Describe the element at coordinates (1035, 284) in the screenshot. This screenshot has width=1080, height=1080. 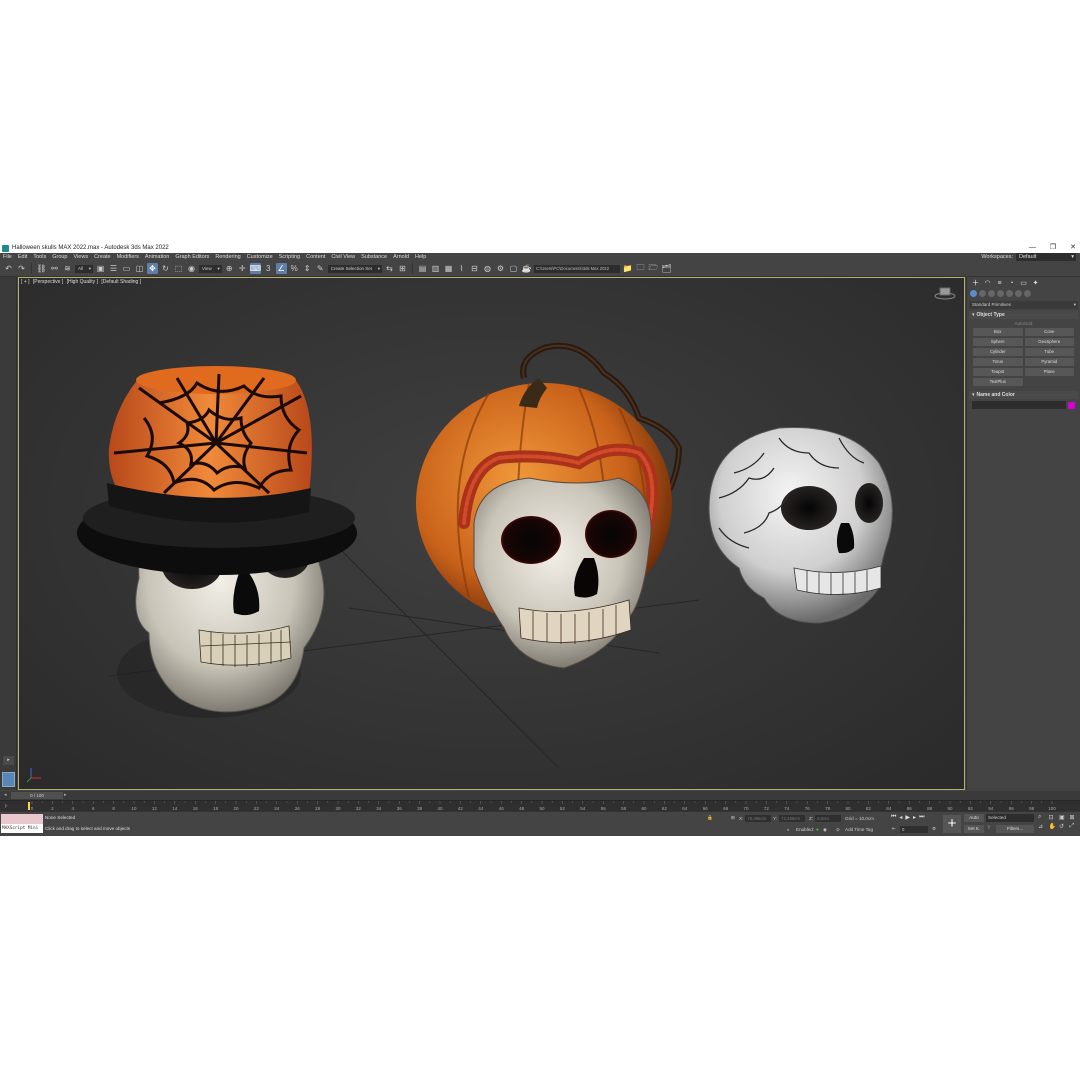
I see `utilities-tab-icon: ✦` at that location.